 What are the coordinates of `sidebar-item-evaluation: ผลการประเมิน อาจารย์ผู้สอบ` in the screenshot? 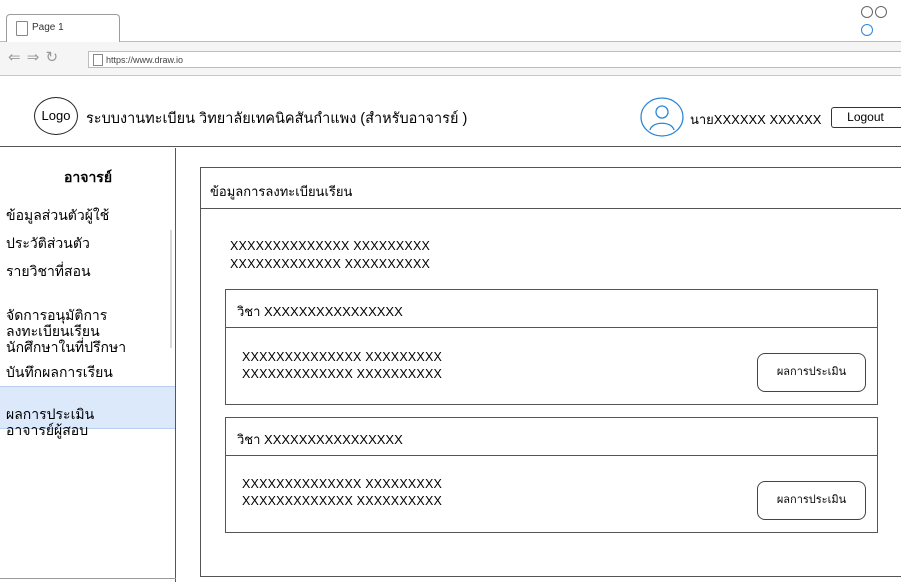 It's located at (87, 412).